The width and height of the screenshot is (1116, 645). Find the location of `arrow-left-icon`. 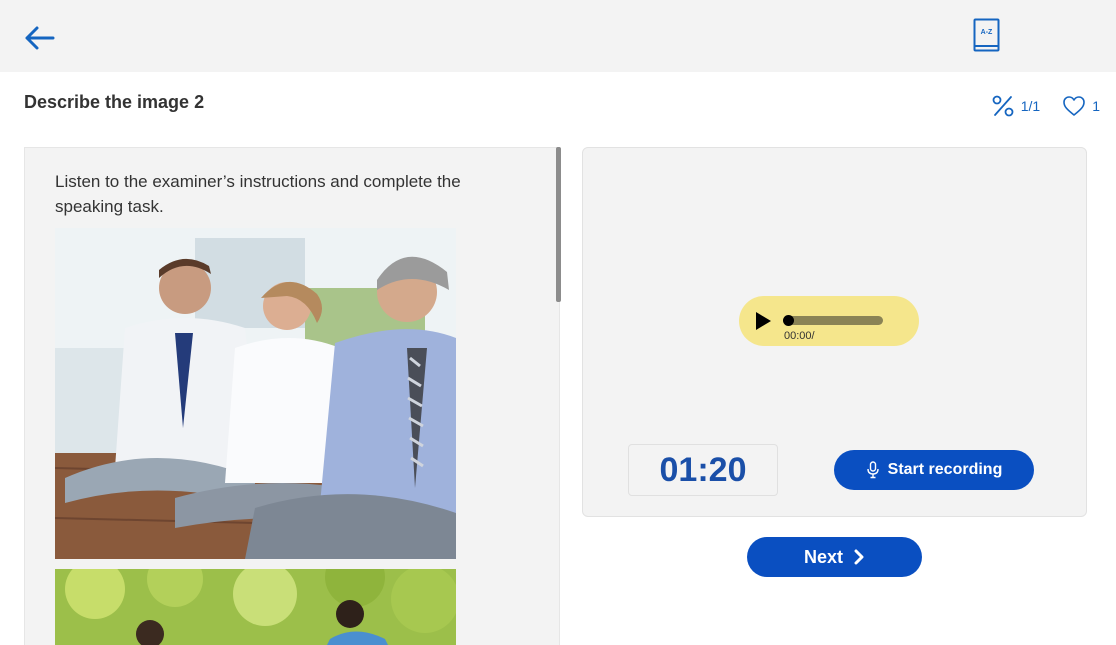

arrow-left-icon is located at coordinates (40, 38).